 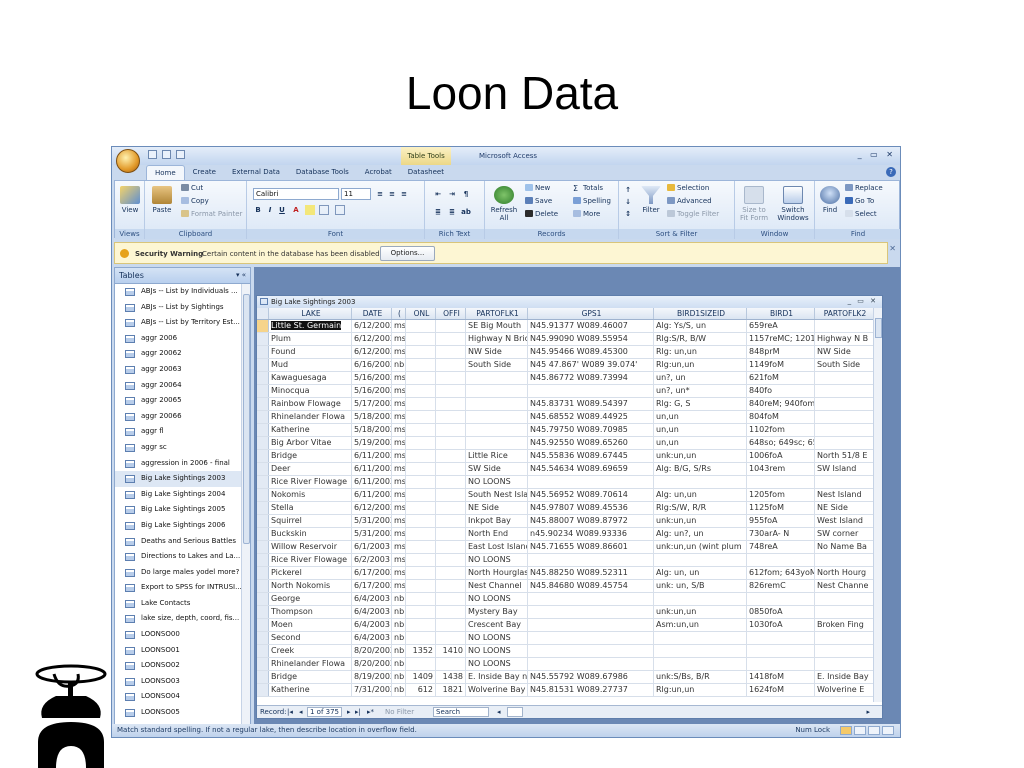 I want to click on table-cell: Rice River Flowage, so click(x=310, y=560).